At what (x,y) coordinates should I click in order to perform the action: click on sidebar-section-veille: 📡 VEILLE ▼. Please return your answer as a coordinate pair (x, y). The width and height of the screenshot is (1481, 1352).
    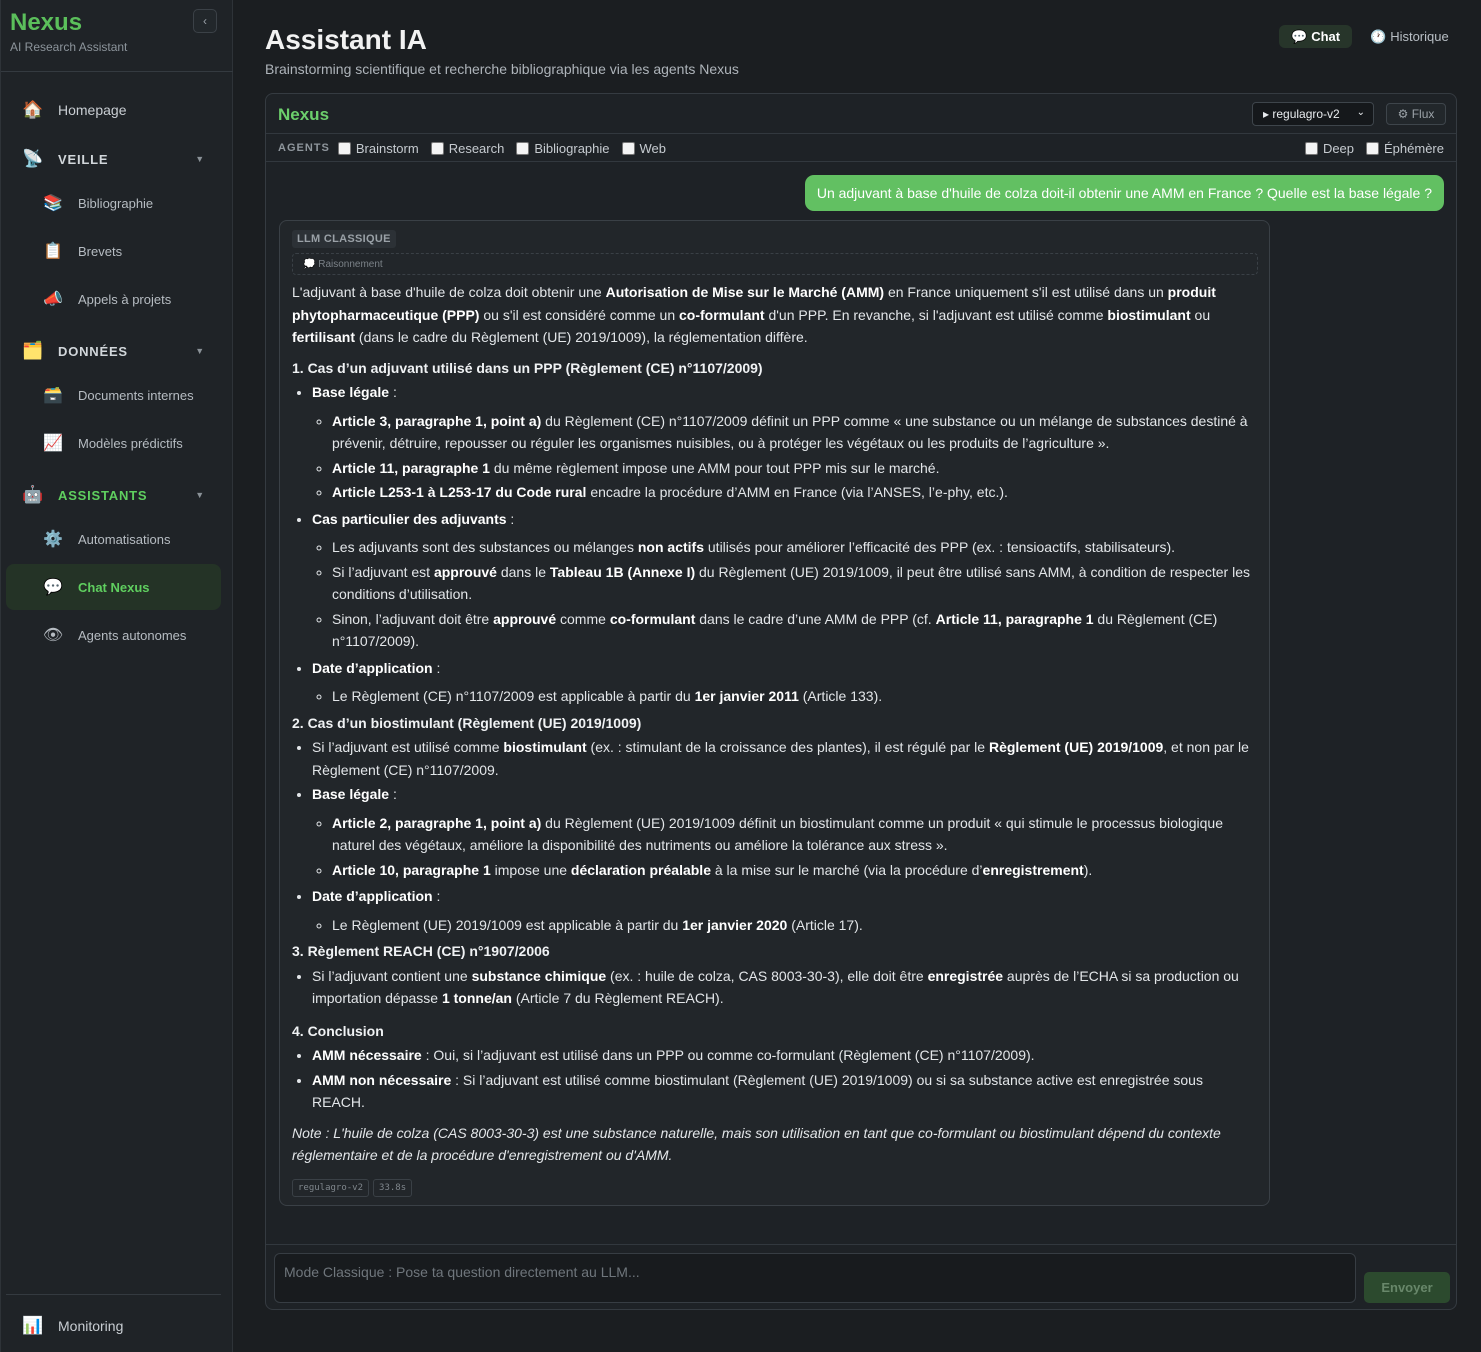
    Looking at the image, I should click on (113, 159).